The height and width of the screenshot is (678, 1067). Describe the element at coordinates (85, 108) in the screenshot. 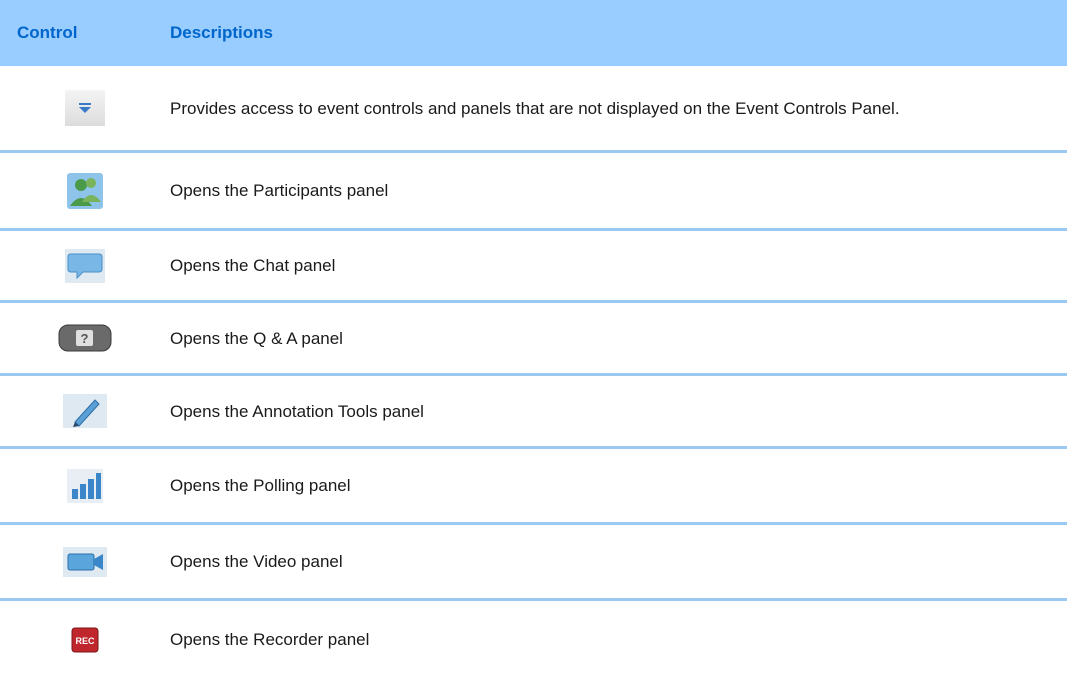

I see `more-controls-dropdown-icon` at that location.